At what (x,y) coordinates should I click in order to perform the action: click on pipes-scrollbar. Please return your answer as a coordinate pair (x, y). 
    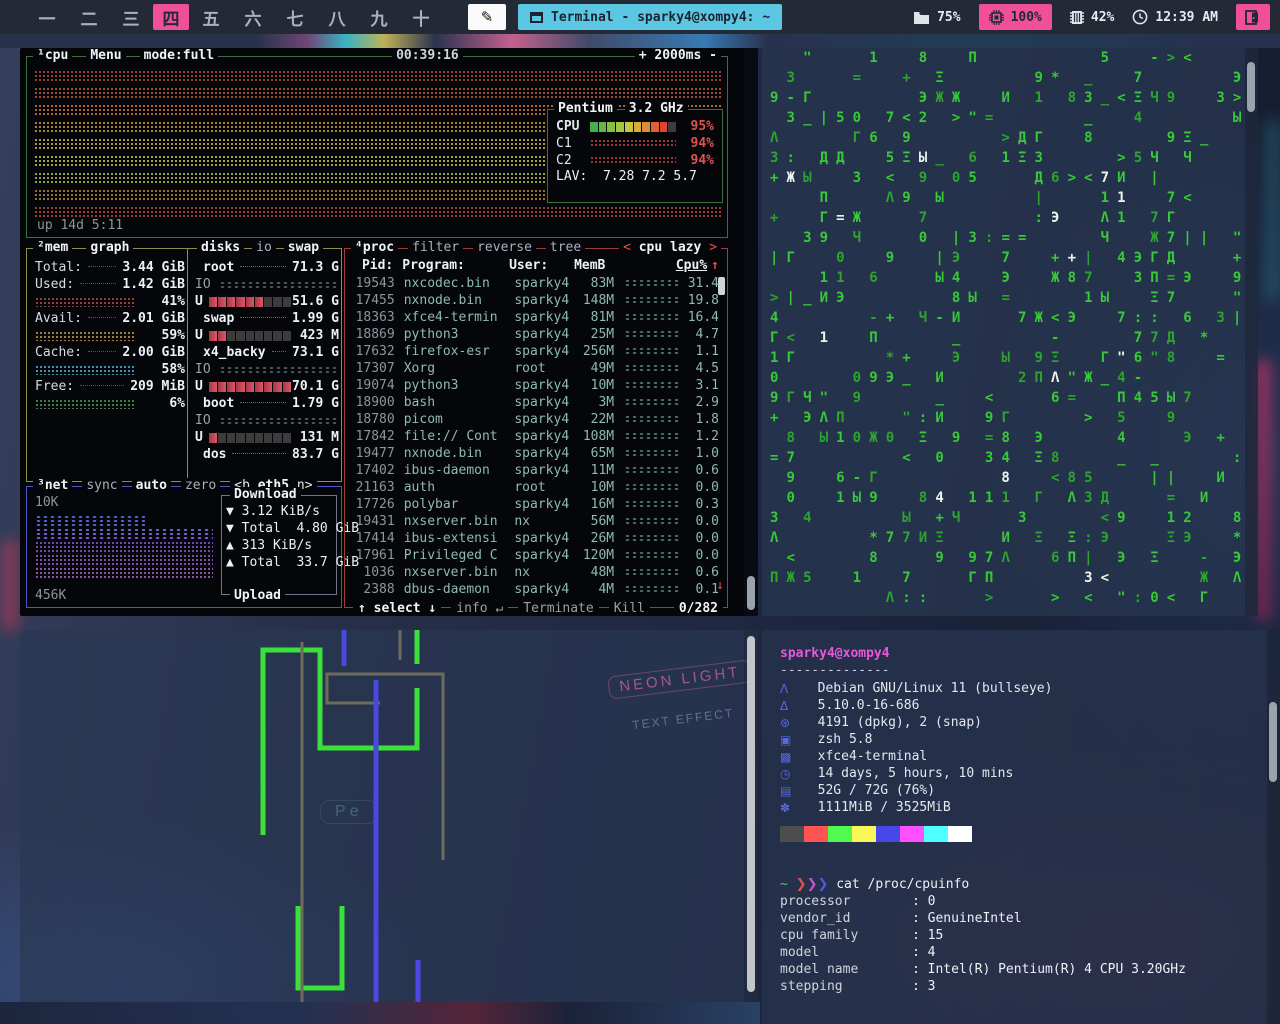
    Looking at the image, I should click on (751, 816).